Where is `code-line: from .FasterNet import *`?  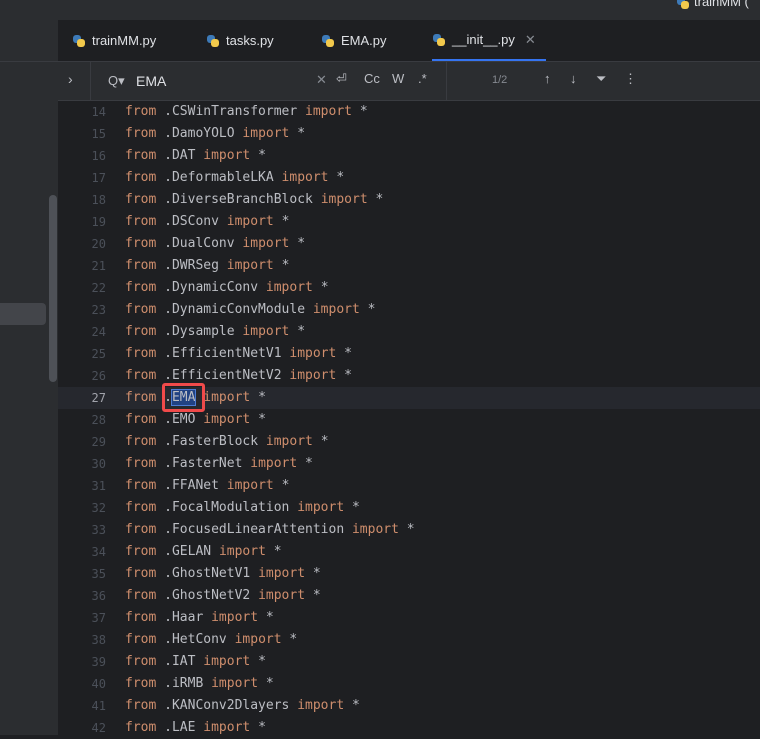 code-line: from .FasterNet import * is located at coordinates (439, 464).